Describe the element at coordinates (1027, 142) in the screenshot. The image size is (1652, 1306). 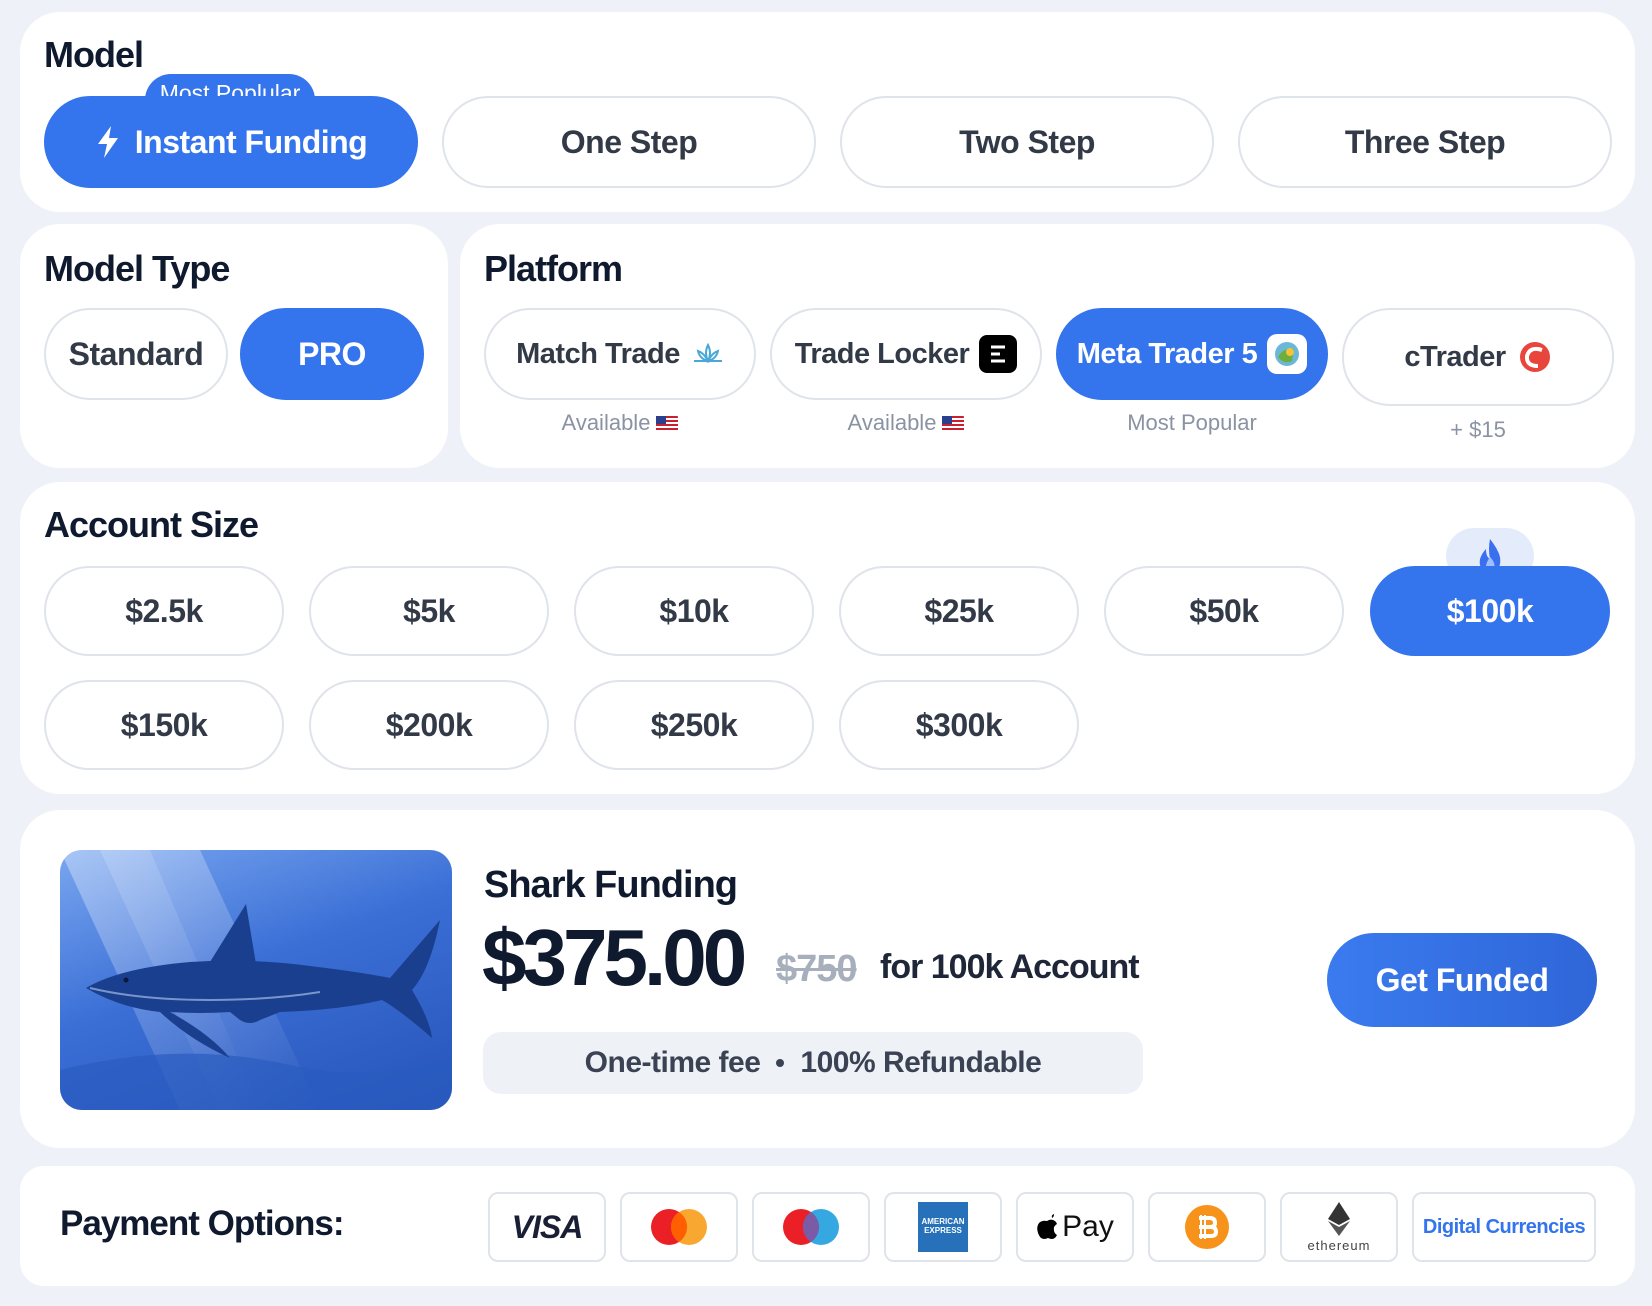
I see `model-two-step-button: Two Step` at that location.